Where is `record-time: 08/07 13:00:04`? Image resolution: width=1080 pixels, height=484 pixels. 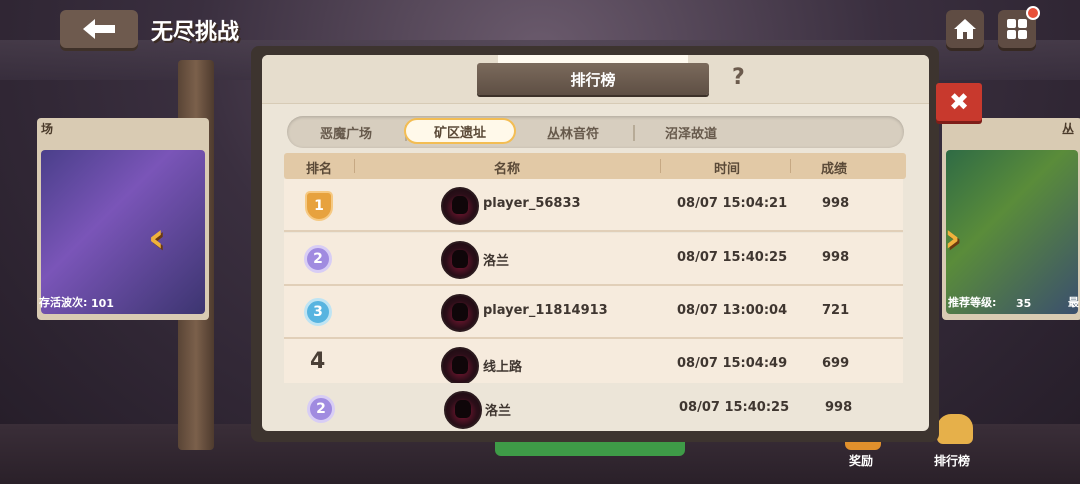 record-time: 08/07 13:00:04 is located at coordinates (732, 310).